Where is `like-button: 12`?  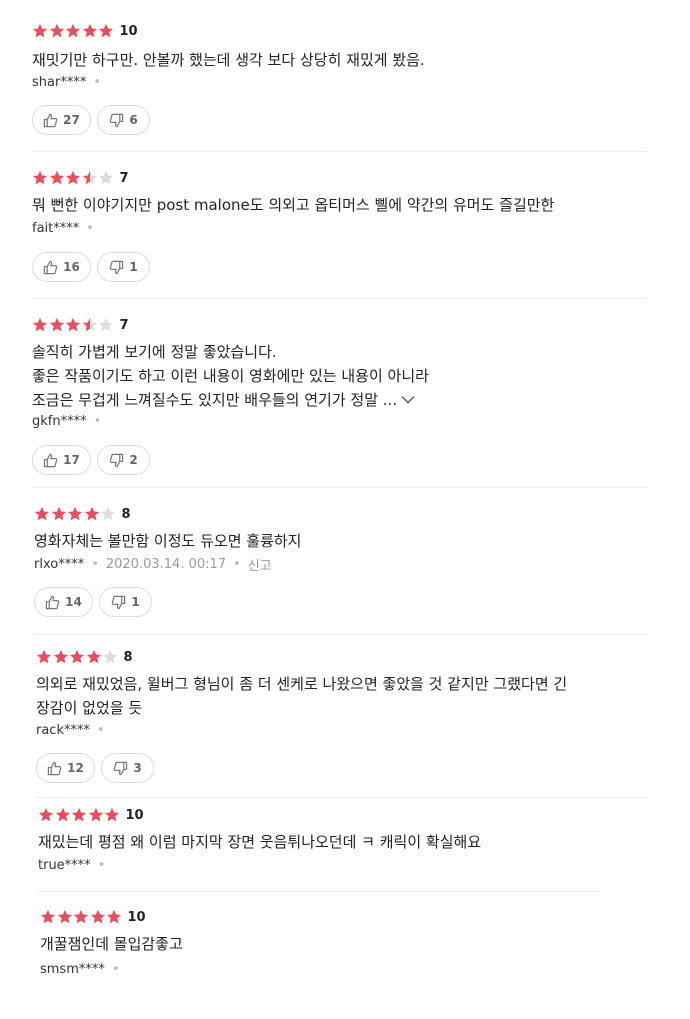
like-button: 12 is located at coordinates (65, 768).